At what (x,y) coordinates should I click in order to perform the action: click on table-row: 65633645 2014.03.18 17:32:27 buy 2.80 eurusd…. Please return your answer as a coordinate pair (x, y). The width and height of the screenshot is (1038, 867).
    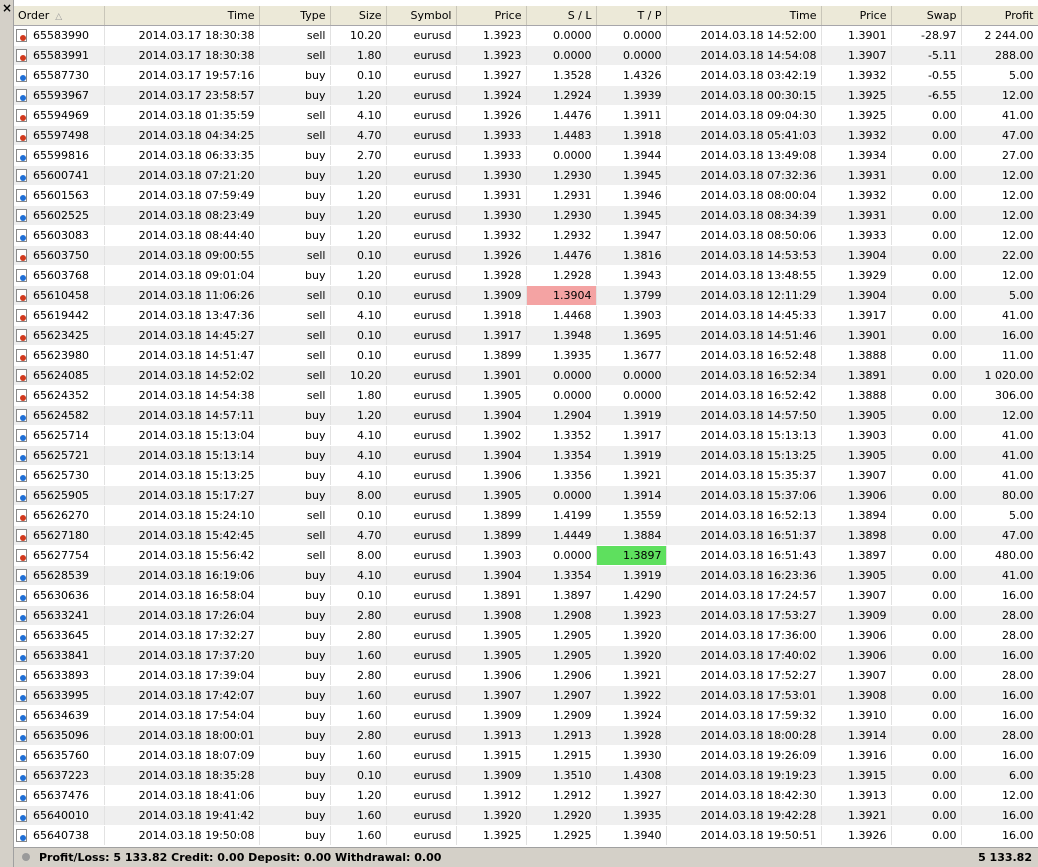
    Looking at the image, I should click on (526, 635).